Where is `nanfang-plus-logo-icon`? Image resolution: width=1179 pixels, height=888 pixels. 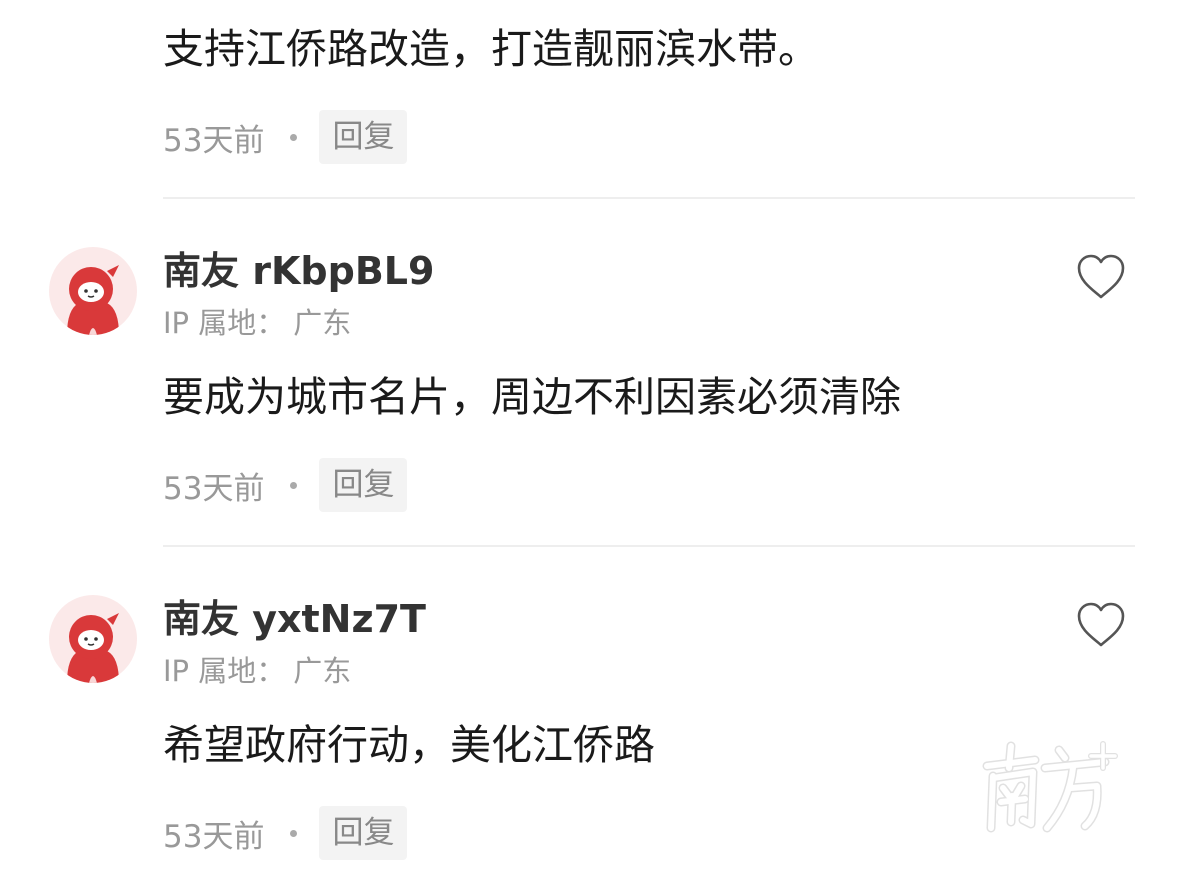 nanfang-plus-logo-icon is located at coordinates (1050, 787).